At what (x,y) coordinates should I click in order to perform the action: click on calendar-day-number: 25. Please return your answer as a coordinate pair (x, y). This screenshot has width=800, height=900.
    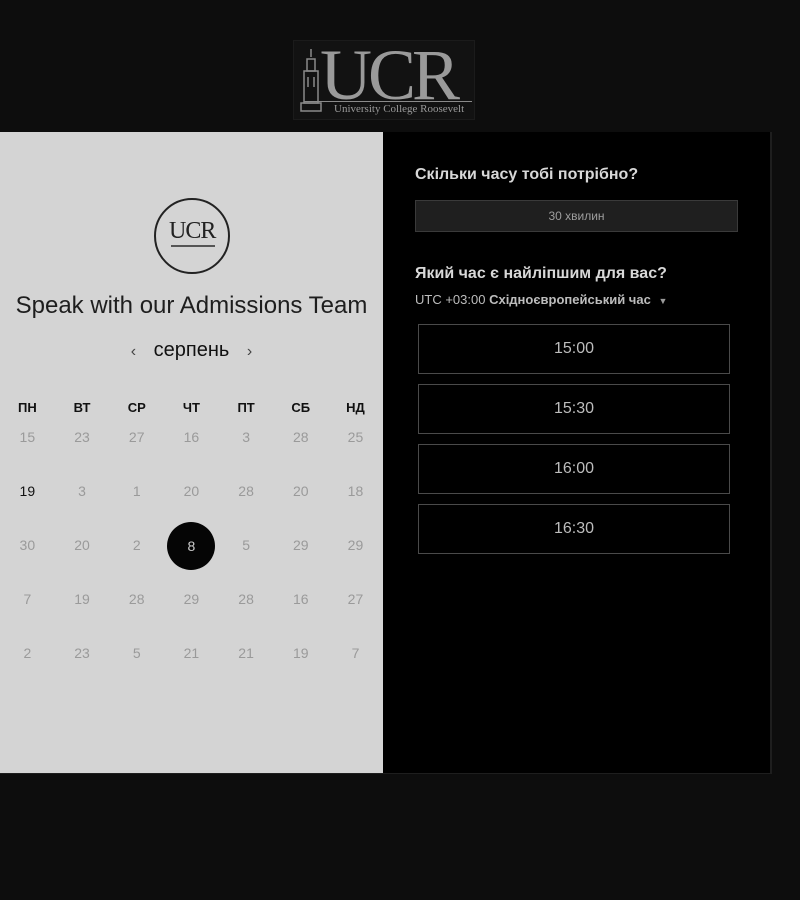
    Looking at the image, I should click on (355, 437).